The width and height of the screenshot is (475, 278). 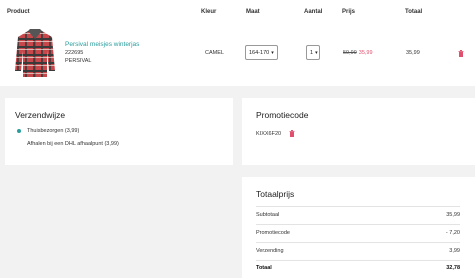 I want to click on promo-discount-row: Promotiecode - 7,20, so click(x=358, y=233).